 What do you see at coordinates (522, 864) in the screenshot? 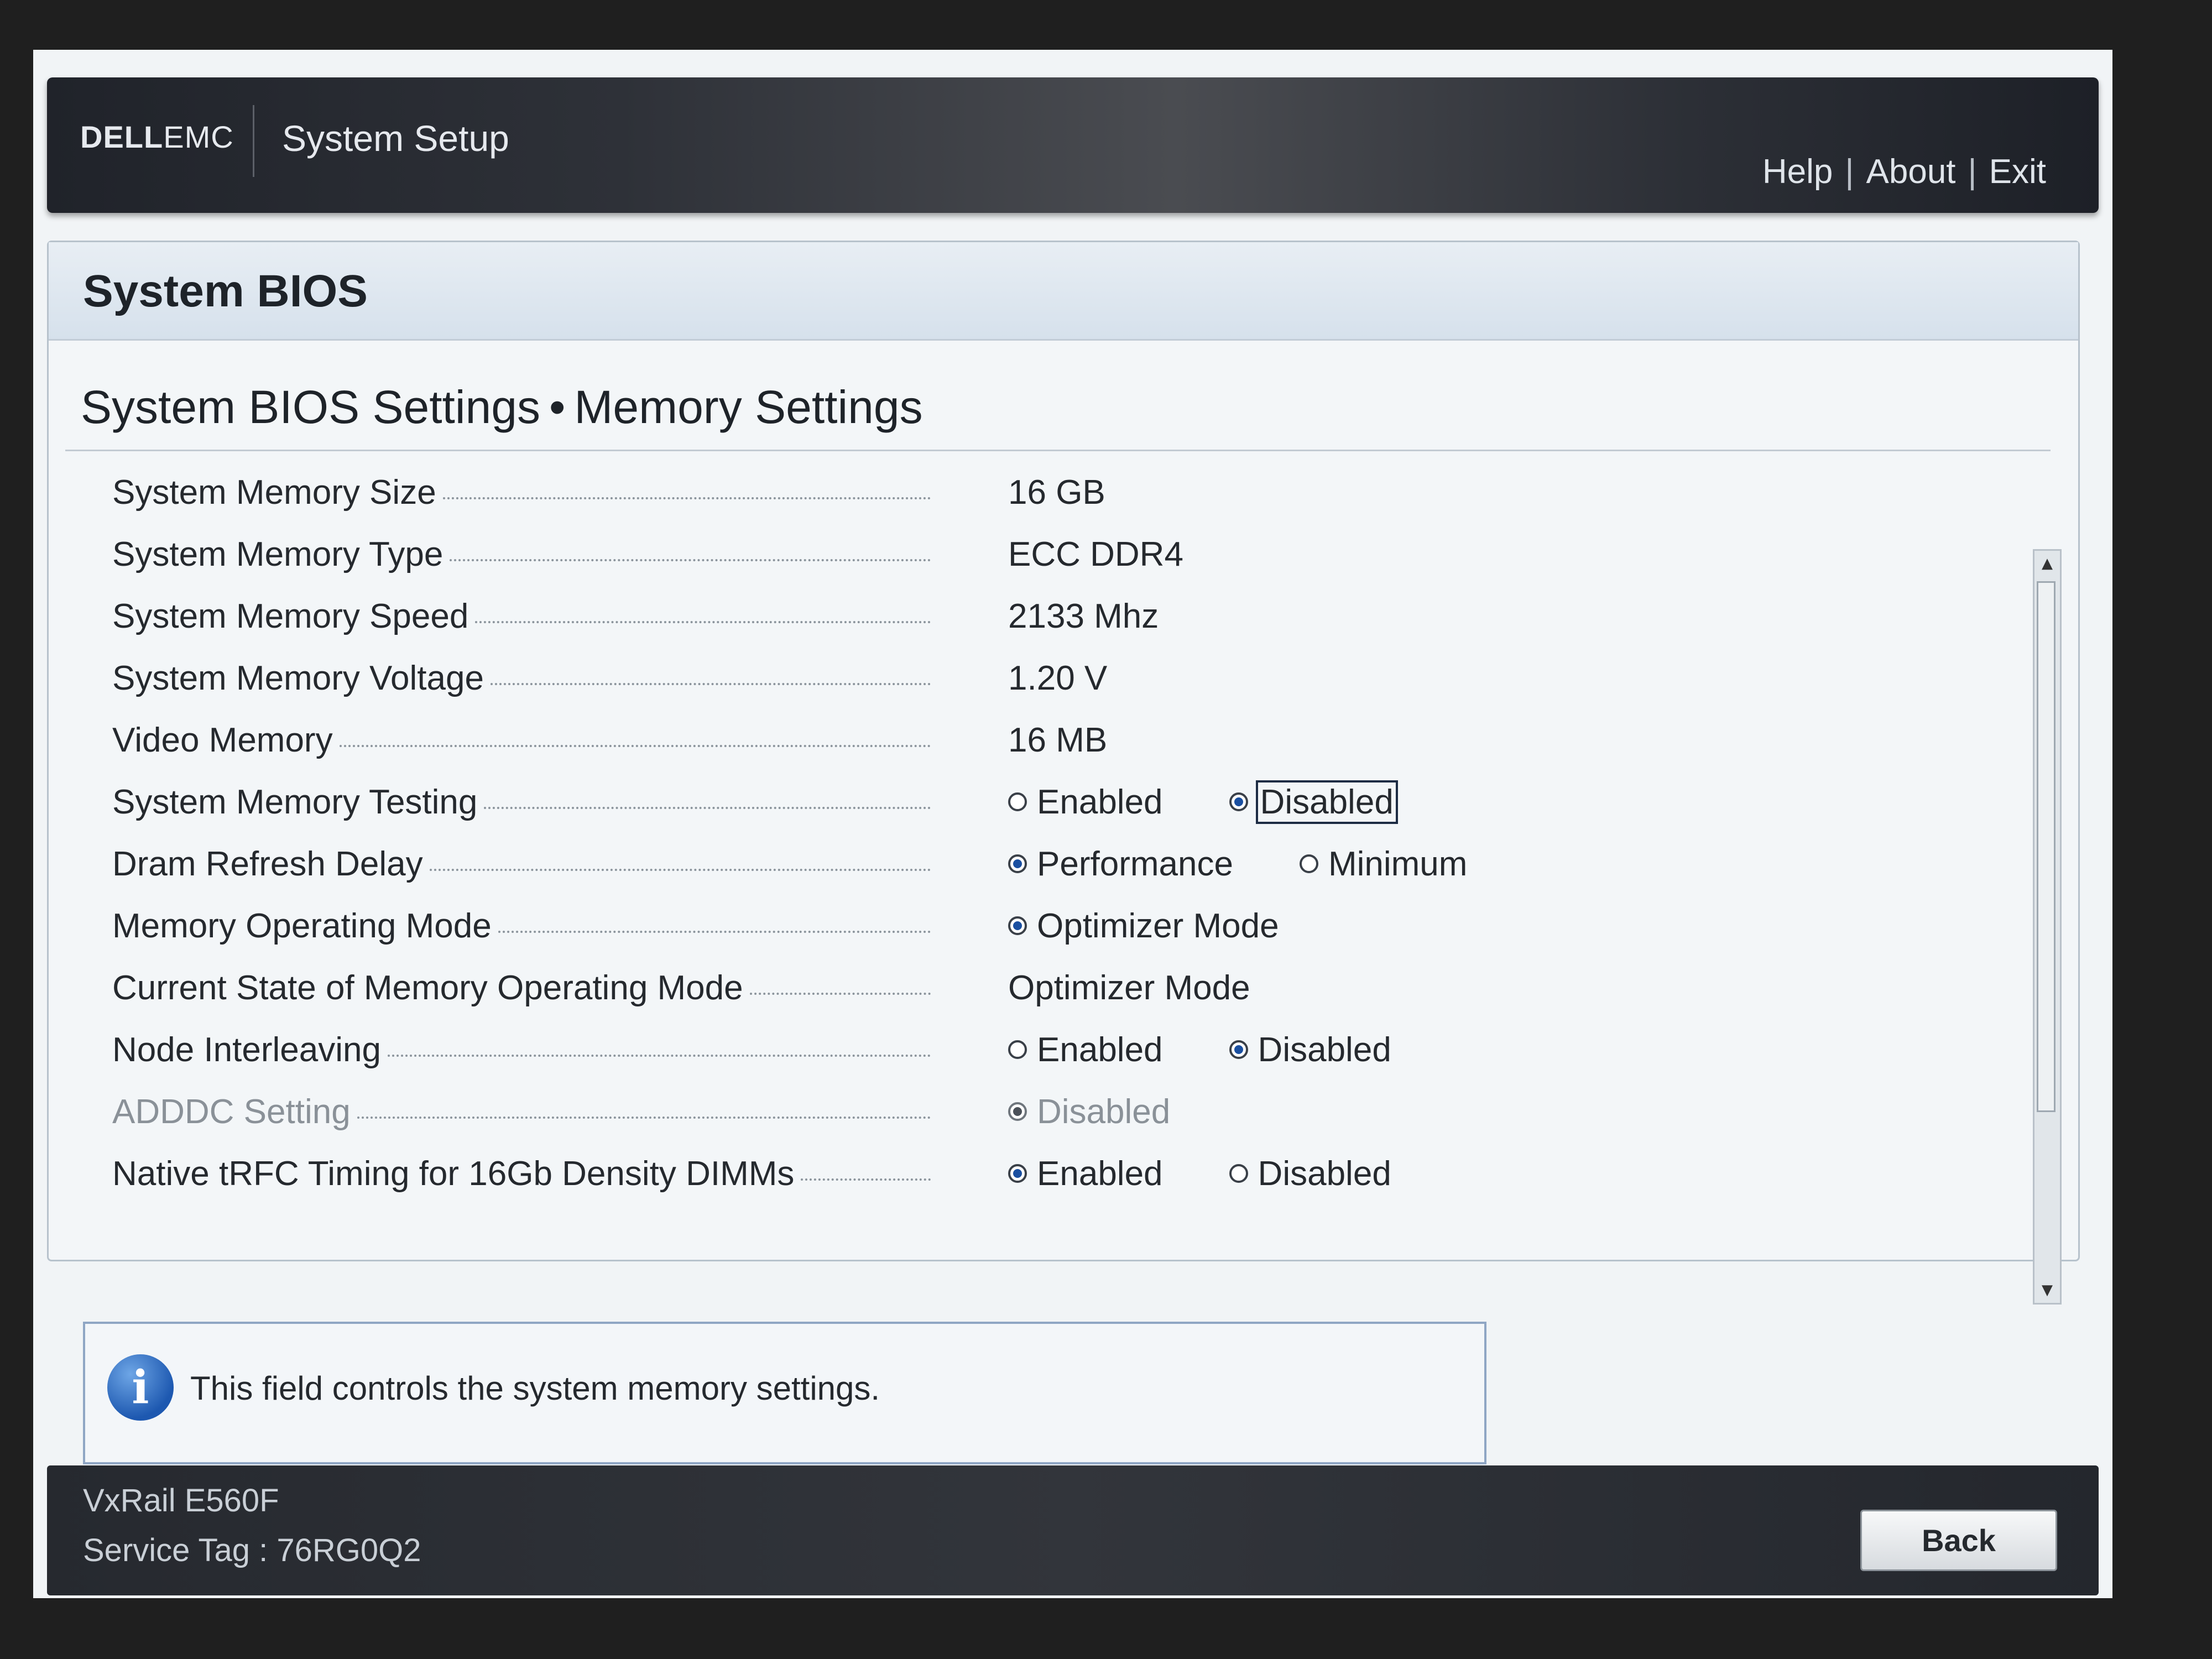
I see `setting-label-wrap: Dram Refresh Delay` at bounding box center [522, 864].